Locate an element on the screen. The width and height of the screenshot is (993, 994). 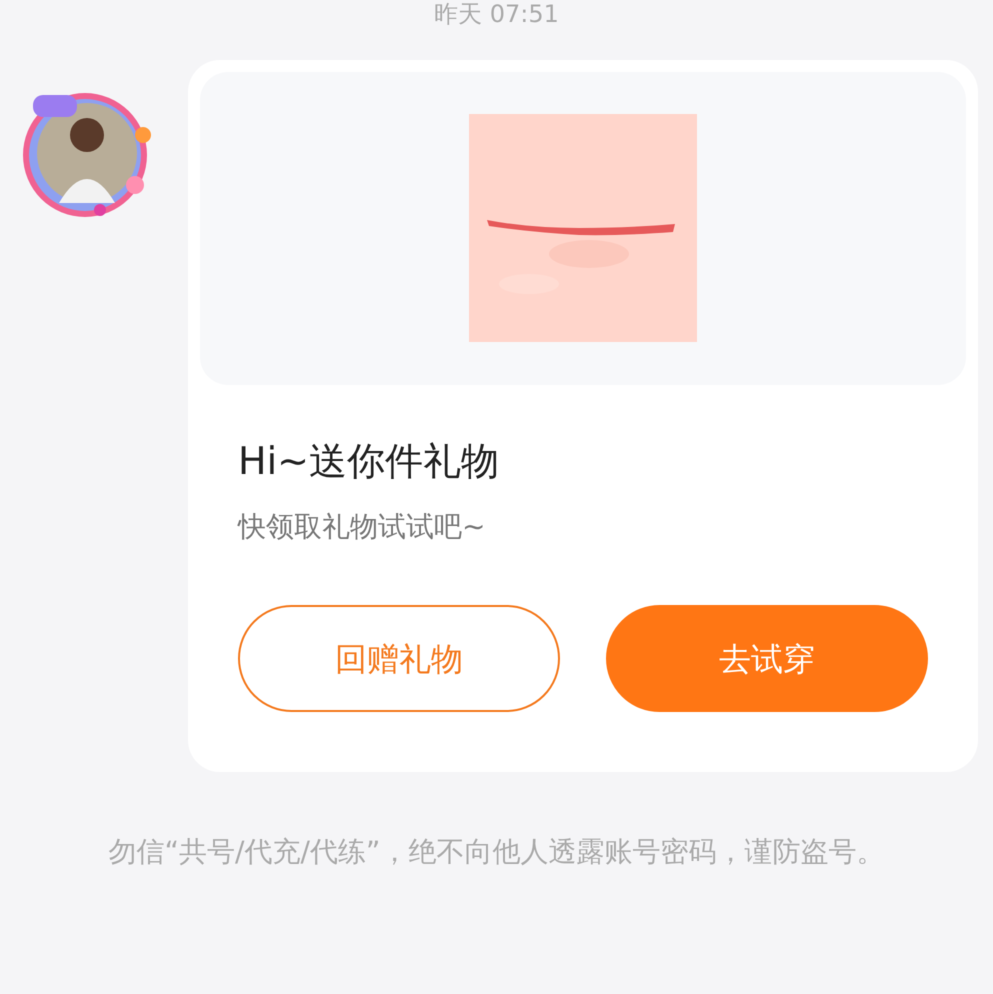
try-on-button: 去试穿 is located at coordinates (767, 658).